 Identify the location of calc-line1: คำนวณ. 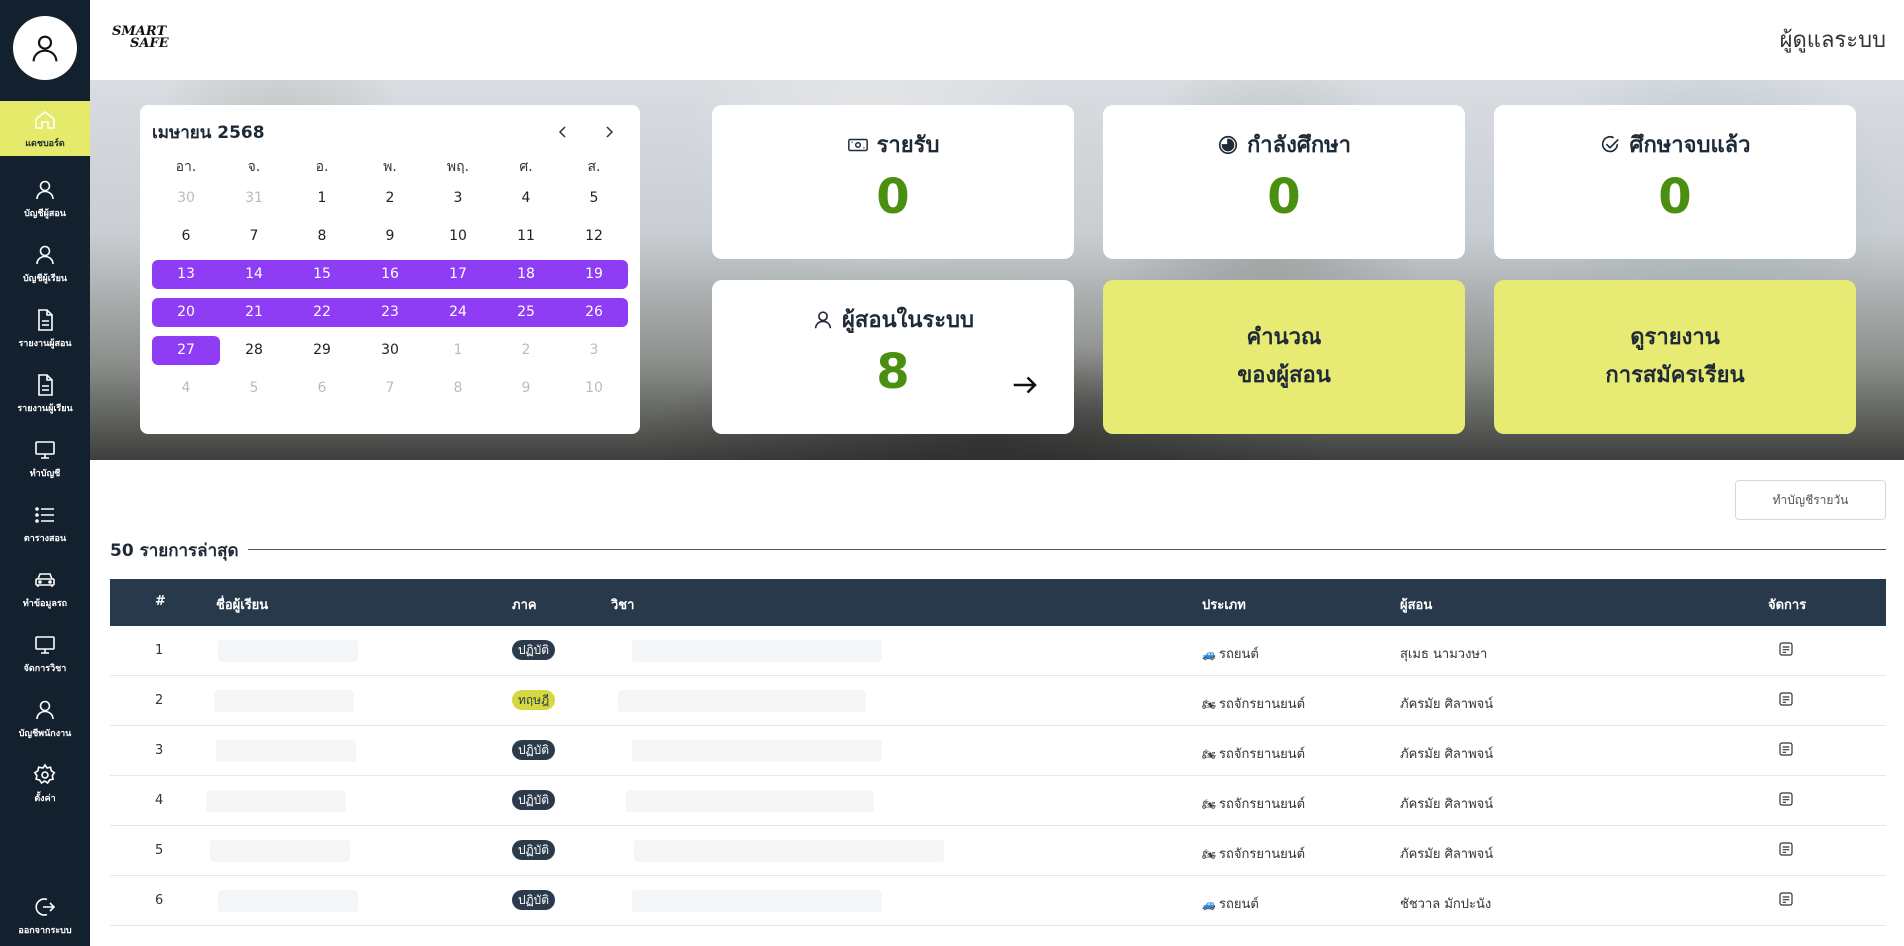
(1284, 337).